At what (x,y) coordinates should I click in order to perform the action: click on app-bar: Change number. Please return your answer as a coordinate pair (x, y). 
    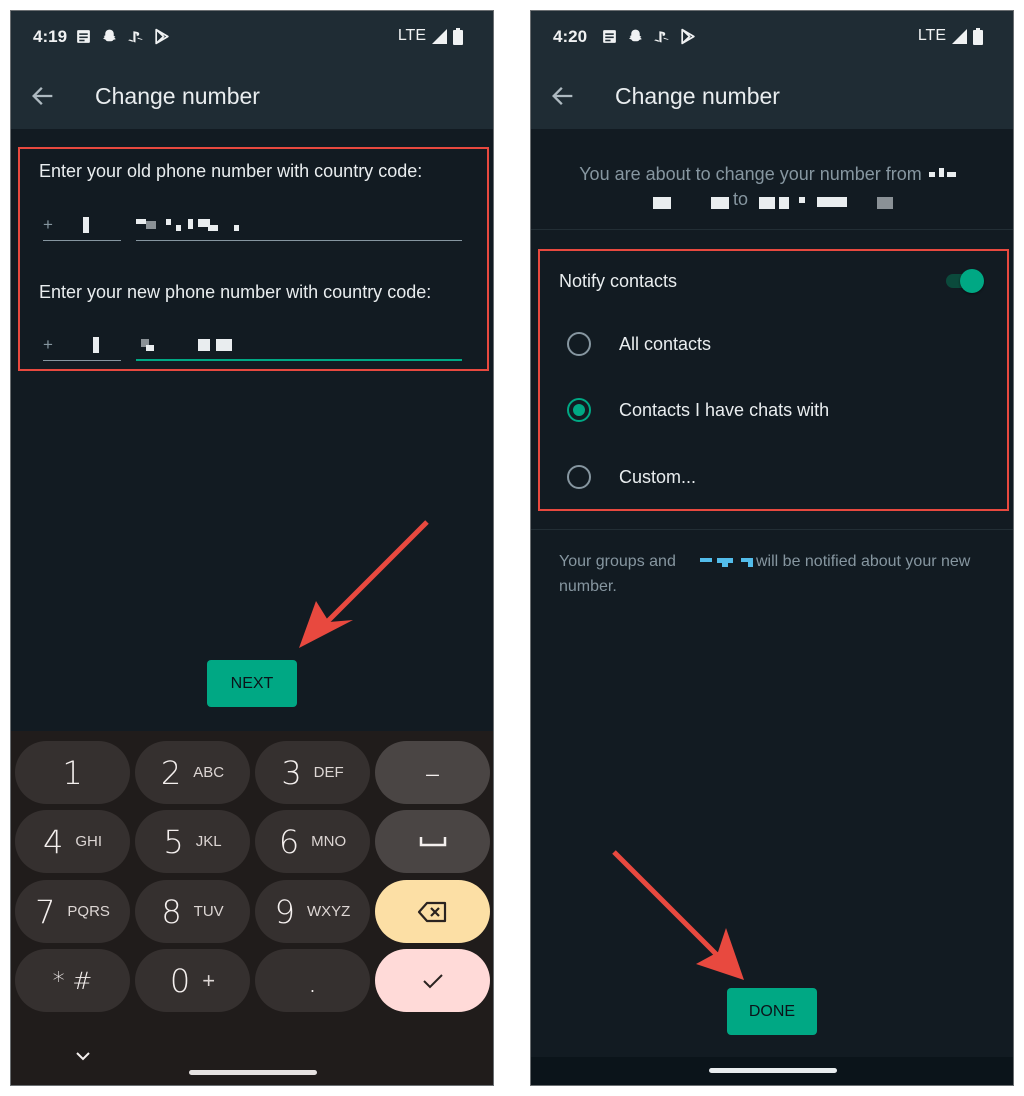
    Looking at the image, I should click on (772, 96).